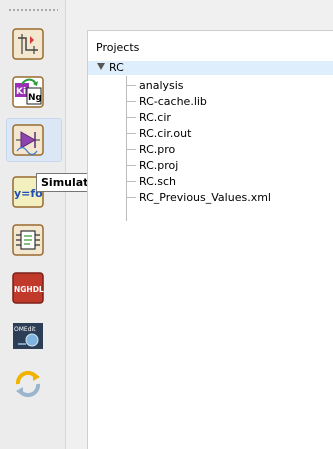  Describe the element at coordinates (35, 98) in the screenshot. I see `svg-text: Ng` at that location.